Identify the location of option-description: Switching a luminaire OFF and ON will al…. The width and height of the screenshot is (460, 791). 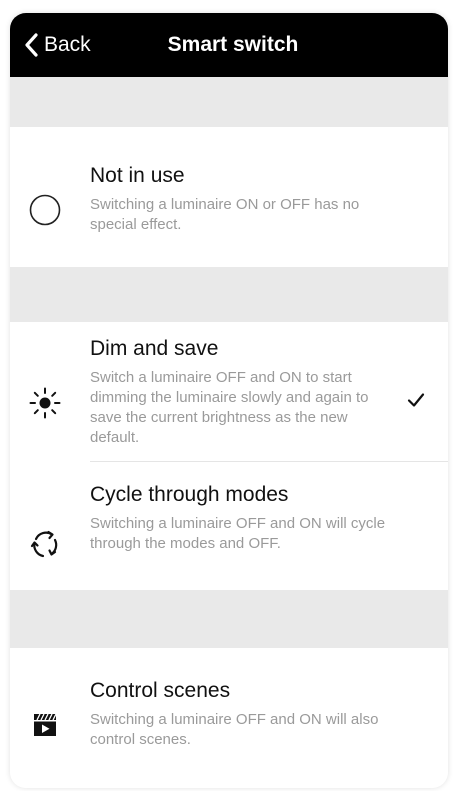
(234, 729).